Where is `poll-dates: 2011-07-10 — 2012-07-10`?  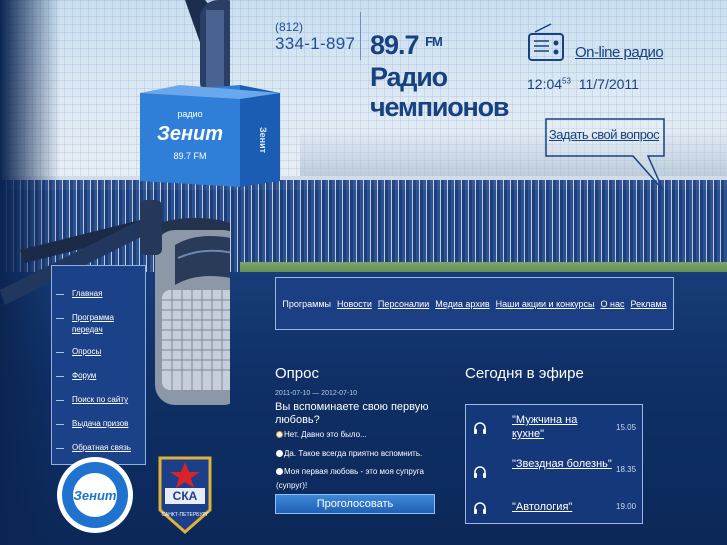
poll-dates: 2011-07-10 — 2012-07-10 is located at coordinates (316, 393).